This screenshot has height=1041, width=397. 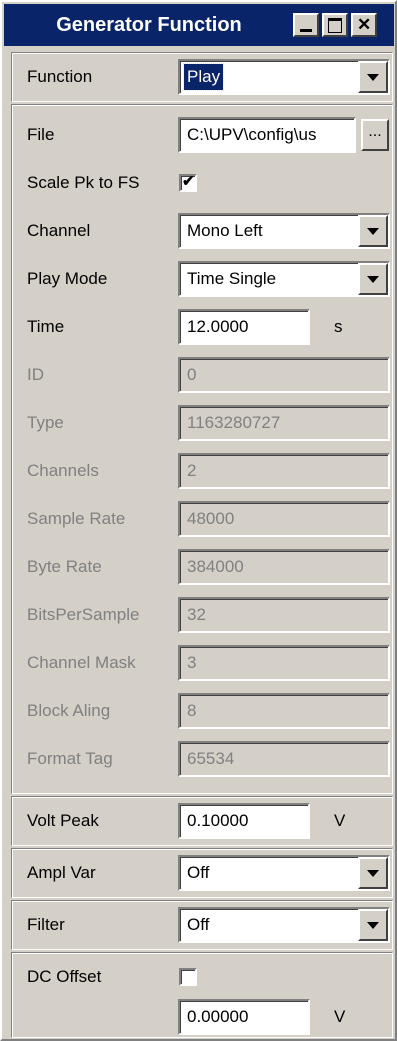 I want to click on sample-rate-value: 48000, so click(x=211, y=518).